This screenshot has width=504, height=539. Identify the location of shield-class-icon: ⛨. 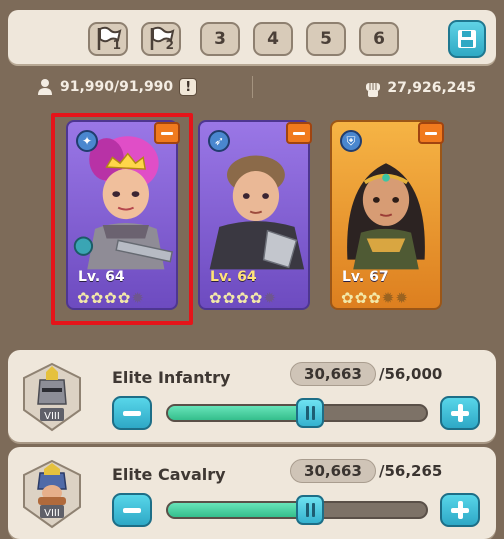
(351, 141).